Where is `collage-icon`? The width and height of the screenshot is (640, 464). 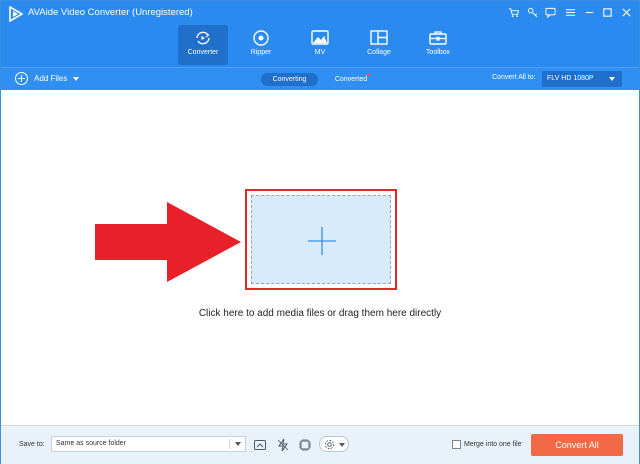 collage-icon is located at coordinates (379, 37).